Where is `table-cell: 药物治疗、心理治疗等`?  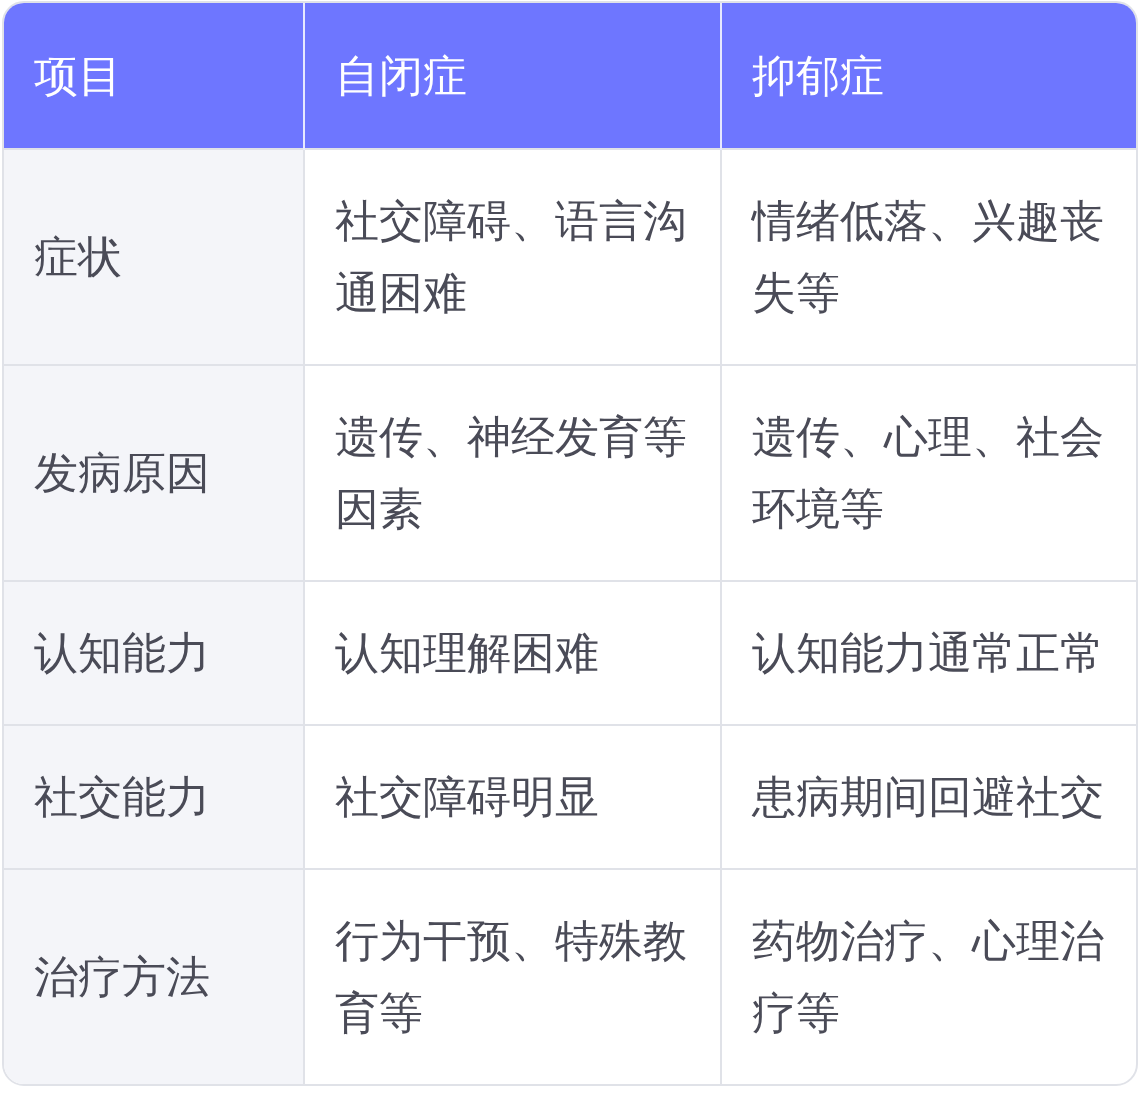 table-cell: 药物治疗、心理治疗等 is located at coordinates (928, 976).